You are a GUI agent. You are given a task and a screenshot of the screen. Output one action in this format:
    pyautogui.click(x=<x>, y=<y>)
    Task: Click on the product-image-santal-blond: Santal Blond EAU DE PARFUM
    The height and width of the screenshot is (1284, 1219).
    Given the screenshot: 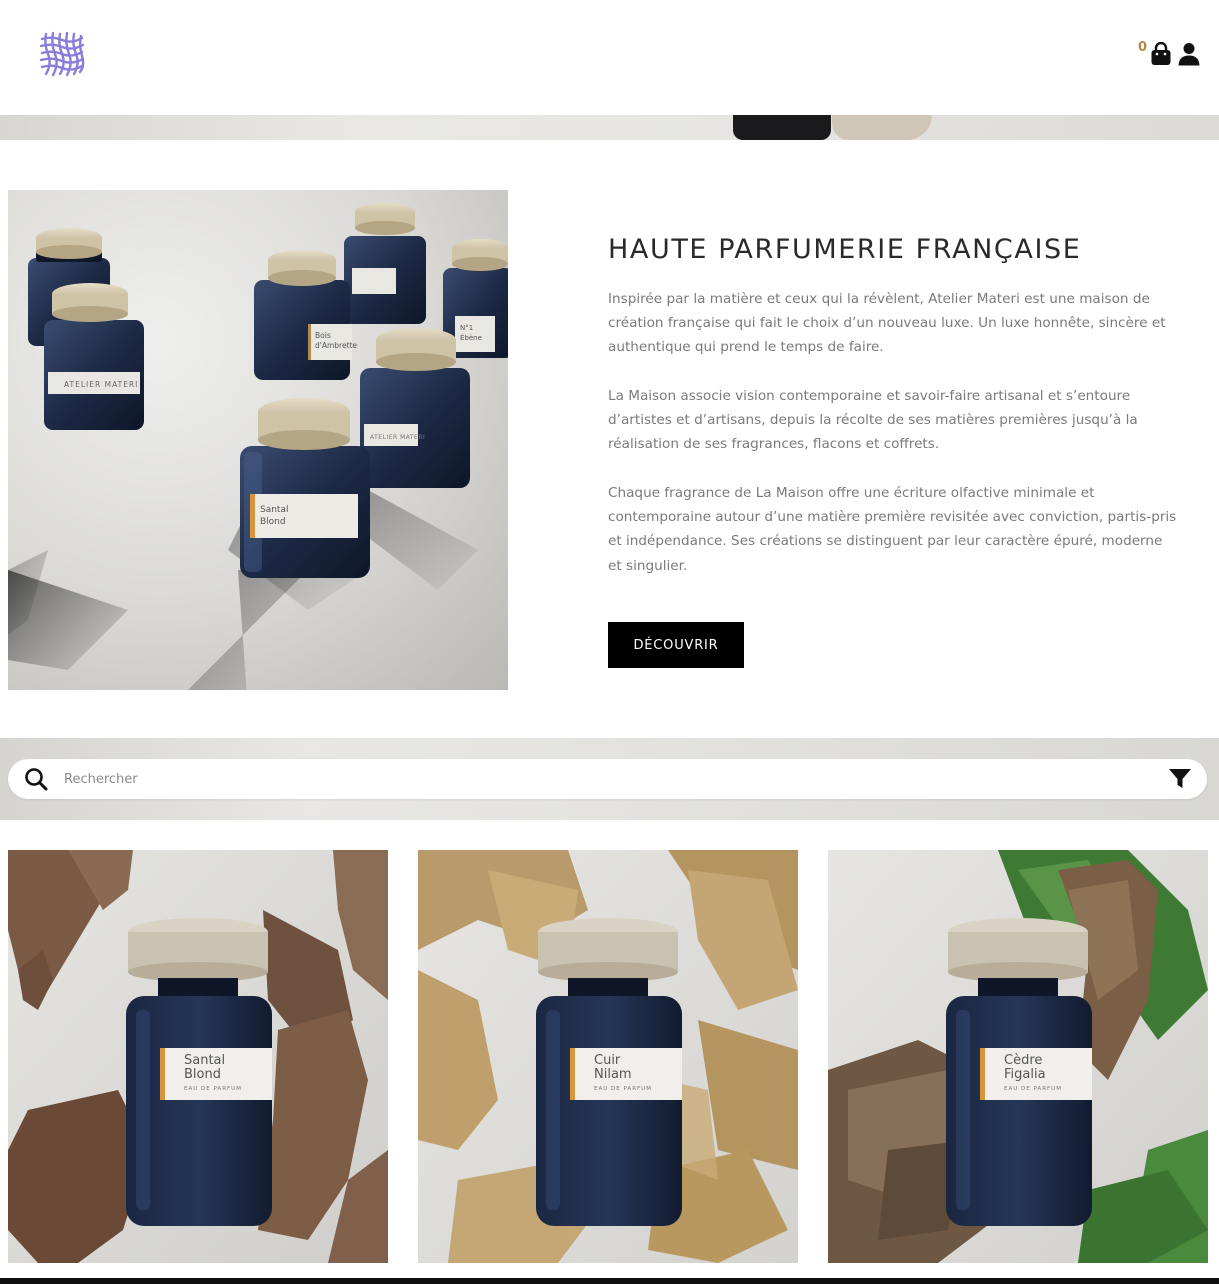 What is the action you would take?
    pyautogui.click(x=198, y=1056)
    